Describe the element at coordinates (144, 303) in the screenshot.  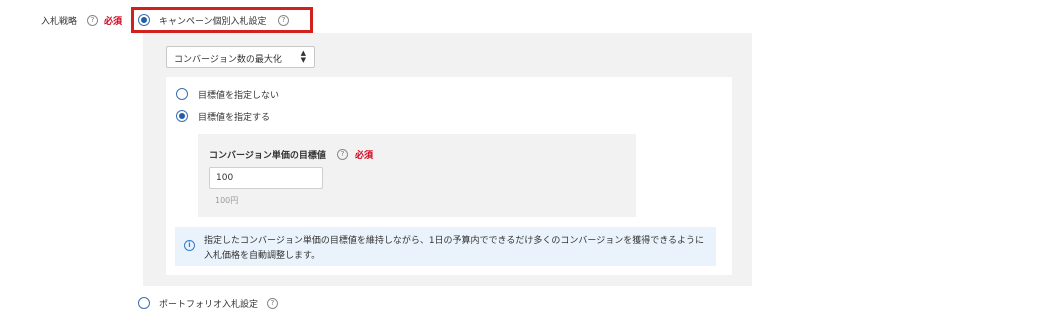
I see `portfolio-bid-radio` at that location.